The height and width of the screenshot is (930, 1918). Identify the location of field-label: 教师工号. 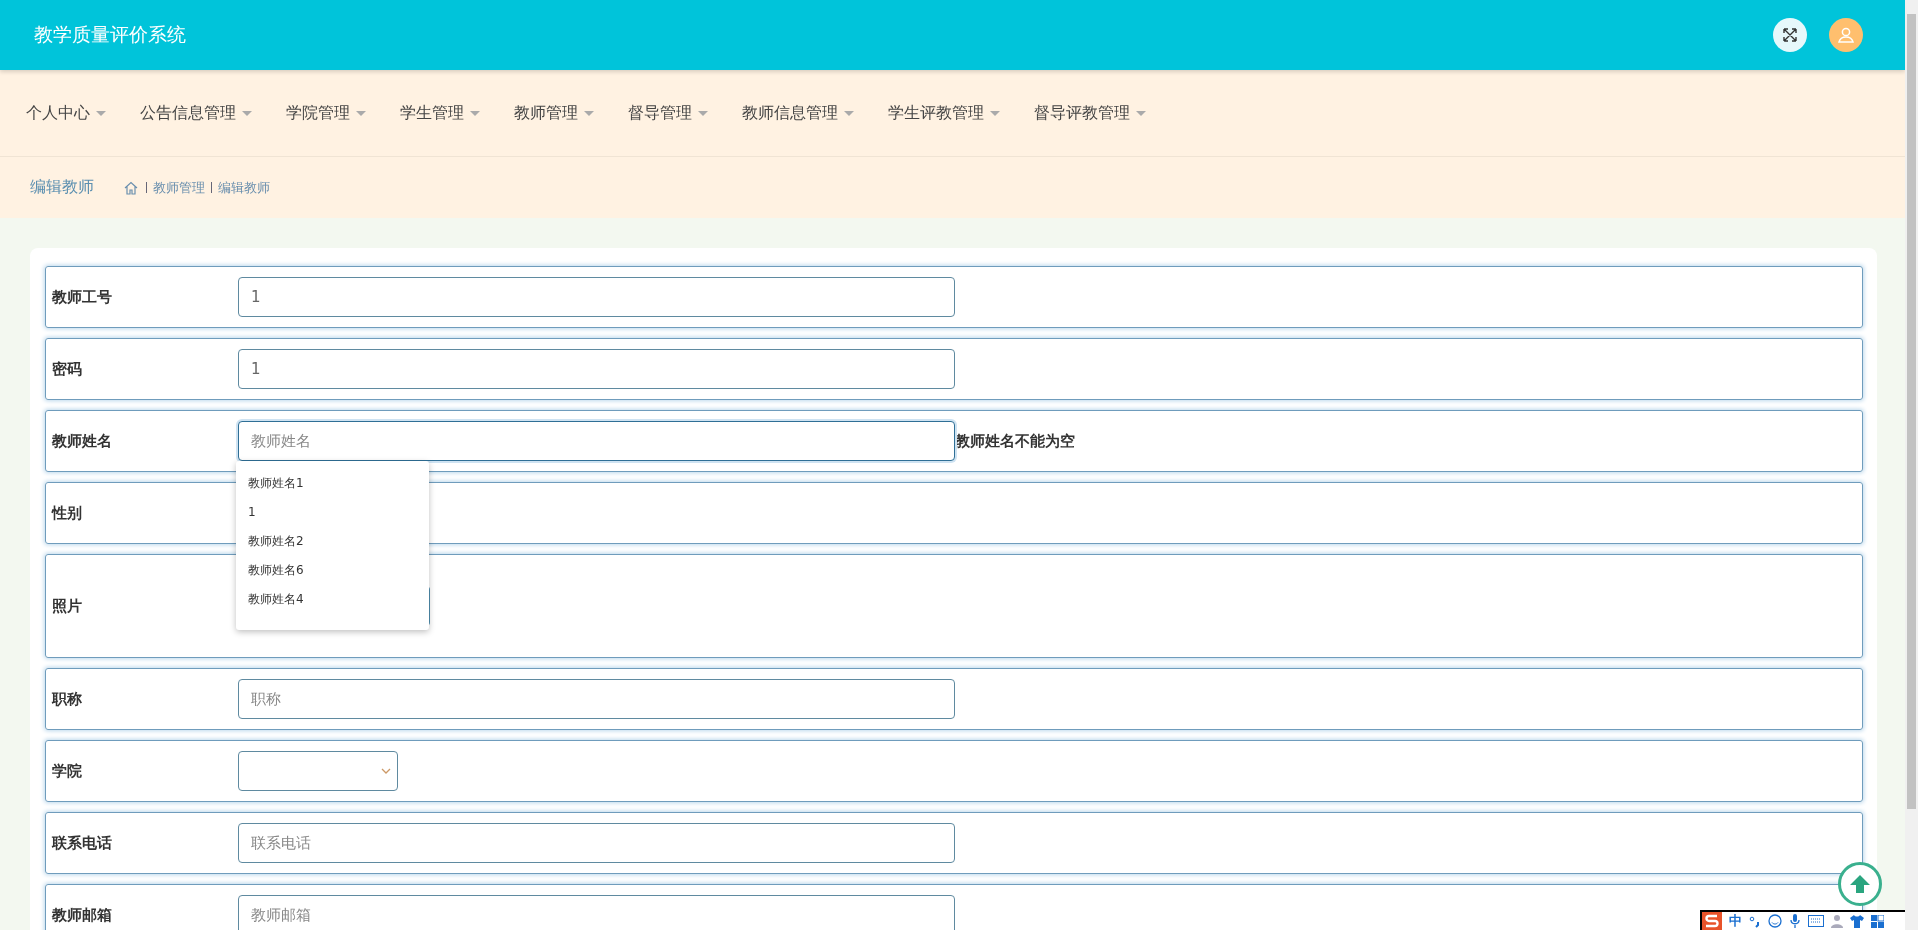
(82, 297).